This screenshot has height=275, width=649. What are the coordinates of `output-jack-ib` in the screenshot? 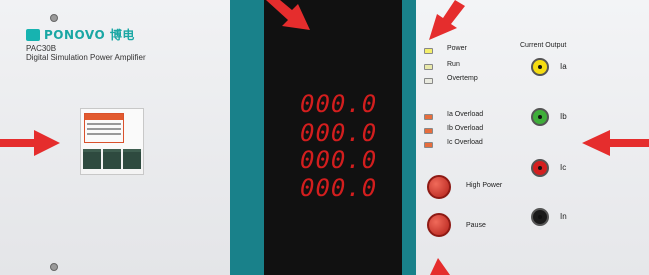 It's located at (540, 117).